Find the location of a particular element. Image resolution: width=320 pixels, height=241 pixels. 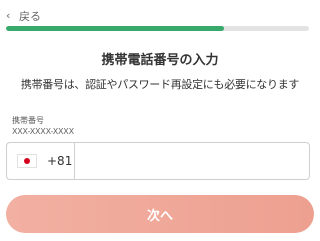

back-link: ‹ 戻る is located at coordinates (23, 16).